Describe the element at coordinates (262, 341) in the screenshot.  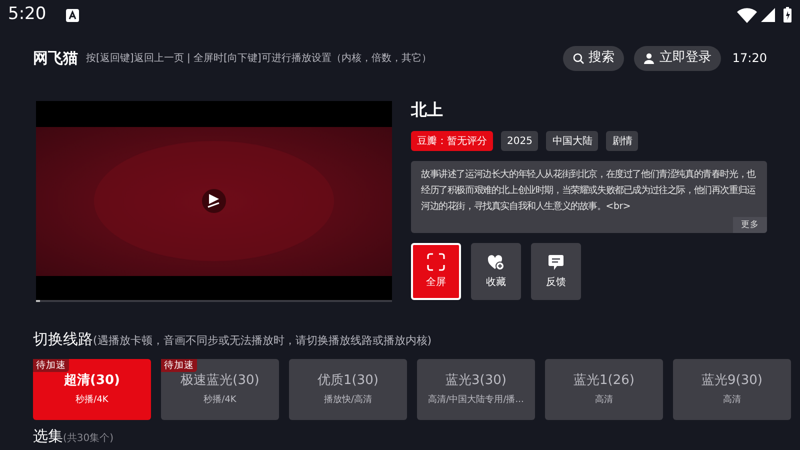
I see `section-note: (遇播放卡顿，音画不同步或无法播放时，请切换播放线路或播放内核)` at that location.